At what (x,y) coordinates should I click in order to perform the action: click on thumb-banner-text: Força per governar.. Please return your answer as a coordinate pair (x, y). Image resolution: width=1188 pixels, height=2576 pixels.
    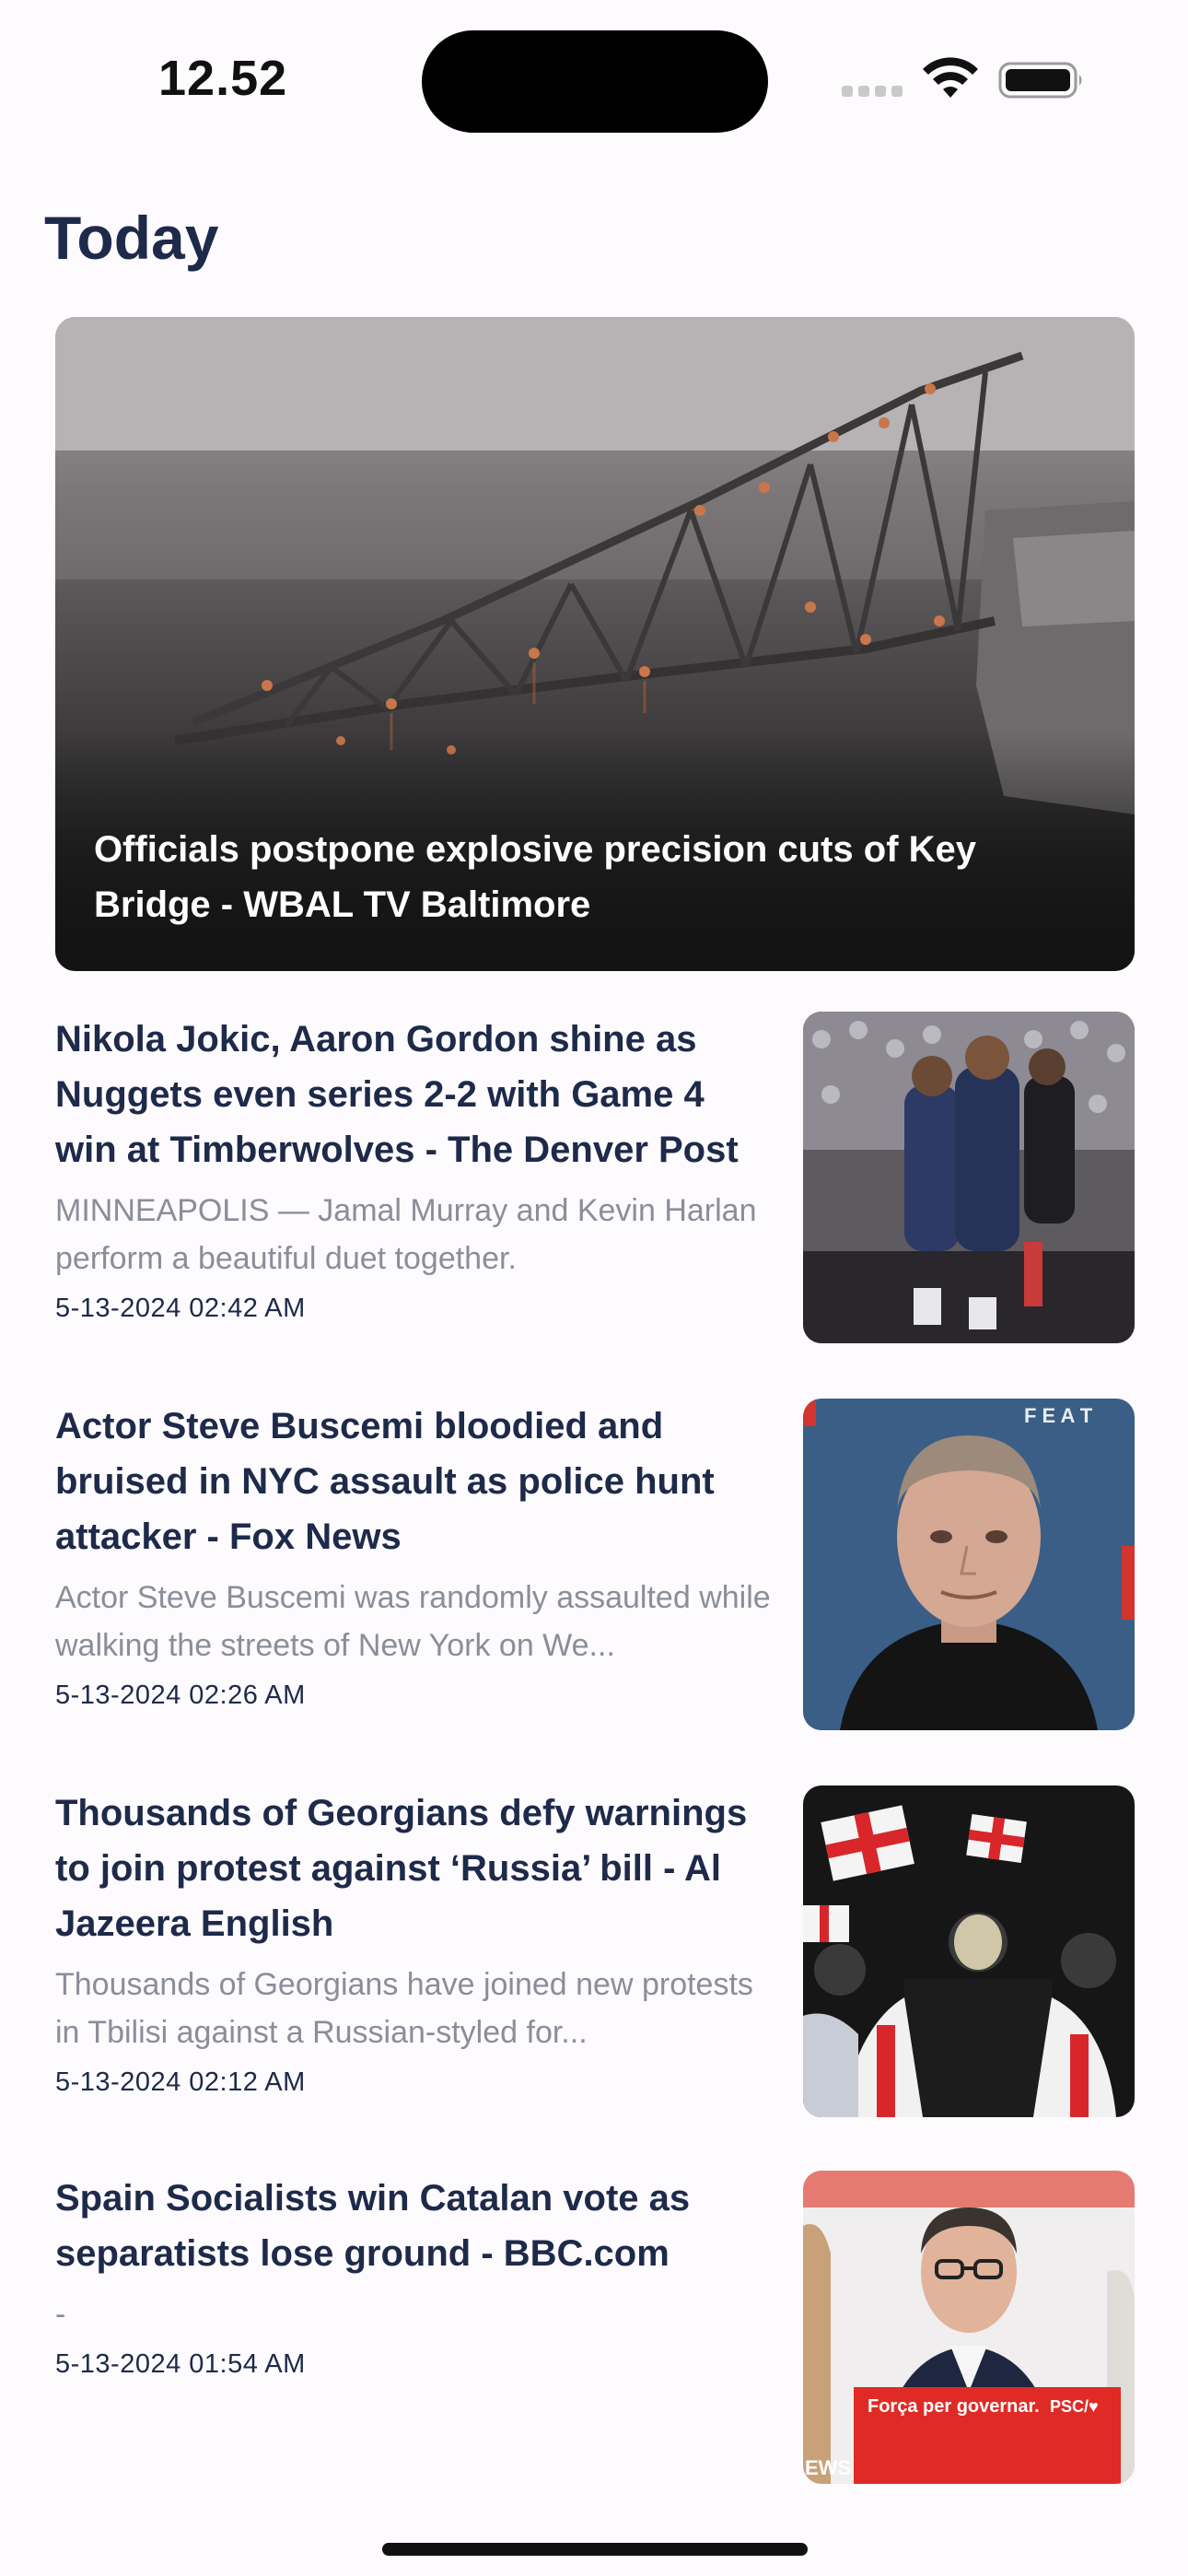
    Looking at the image, I should click on (954, 2406).